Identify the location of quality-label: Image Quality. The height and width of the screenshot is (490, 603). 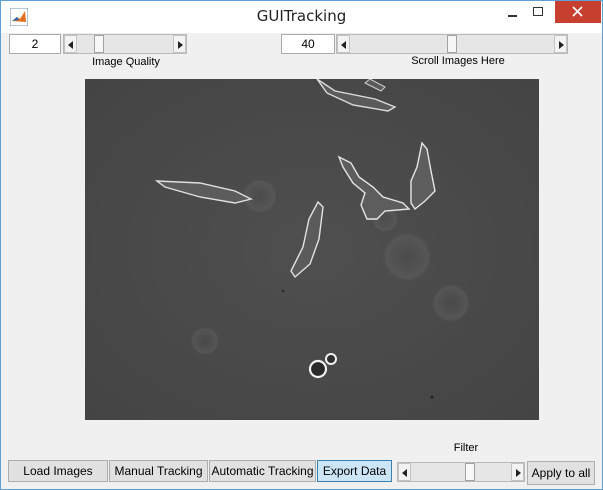
(126, 62).